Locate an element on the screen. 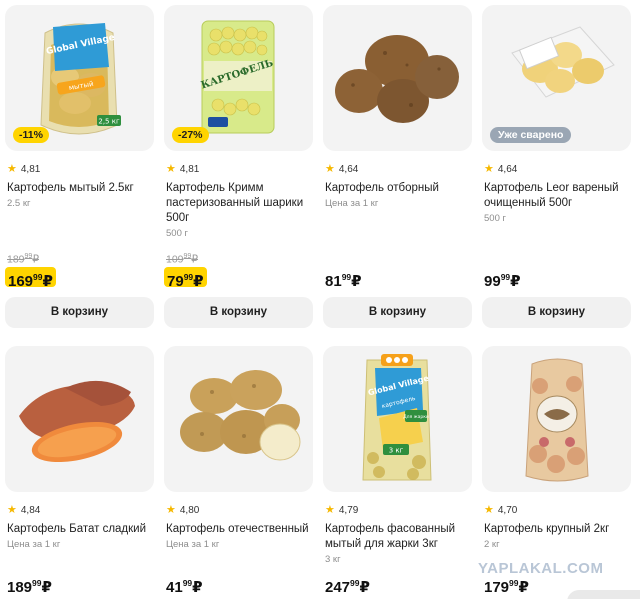  package-weight-text: 3 кг is located at coordinates (396, 451).